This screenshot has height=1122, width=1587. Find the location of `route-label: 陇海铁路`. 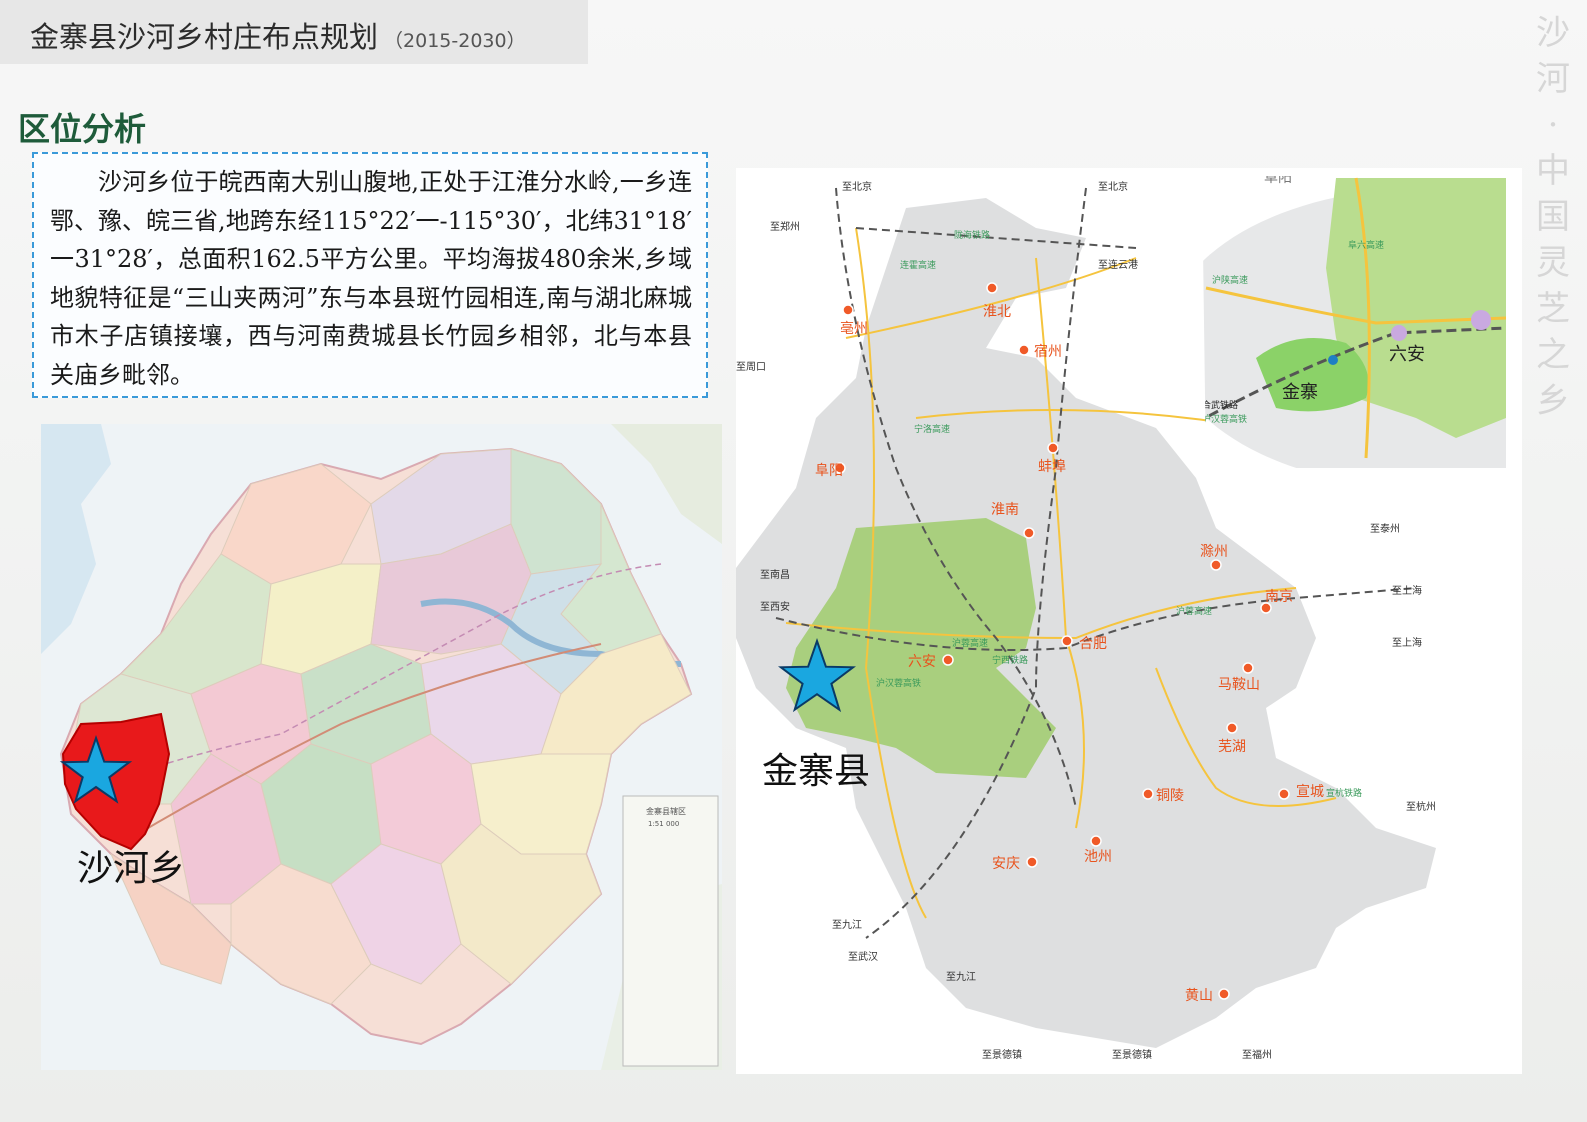

route-label: 陇海铁路 is located at coordinates (972, 234).